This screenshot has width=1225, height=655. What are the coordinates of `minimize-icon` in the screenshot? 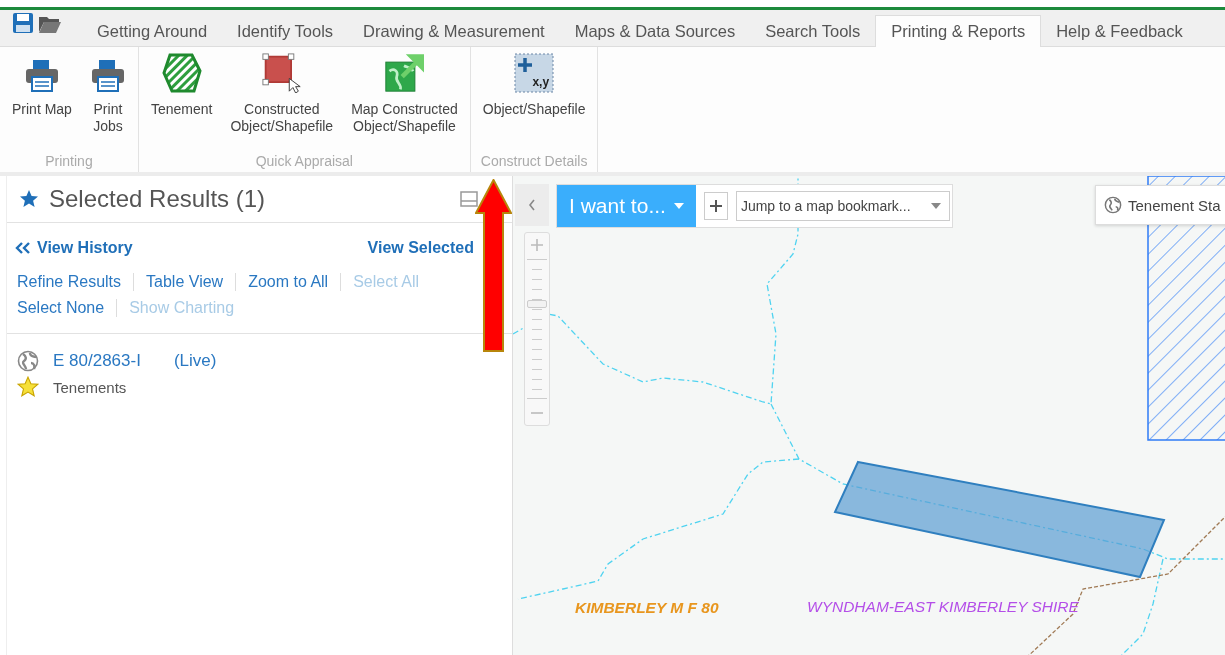 It's located at (469, 199).